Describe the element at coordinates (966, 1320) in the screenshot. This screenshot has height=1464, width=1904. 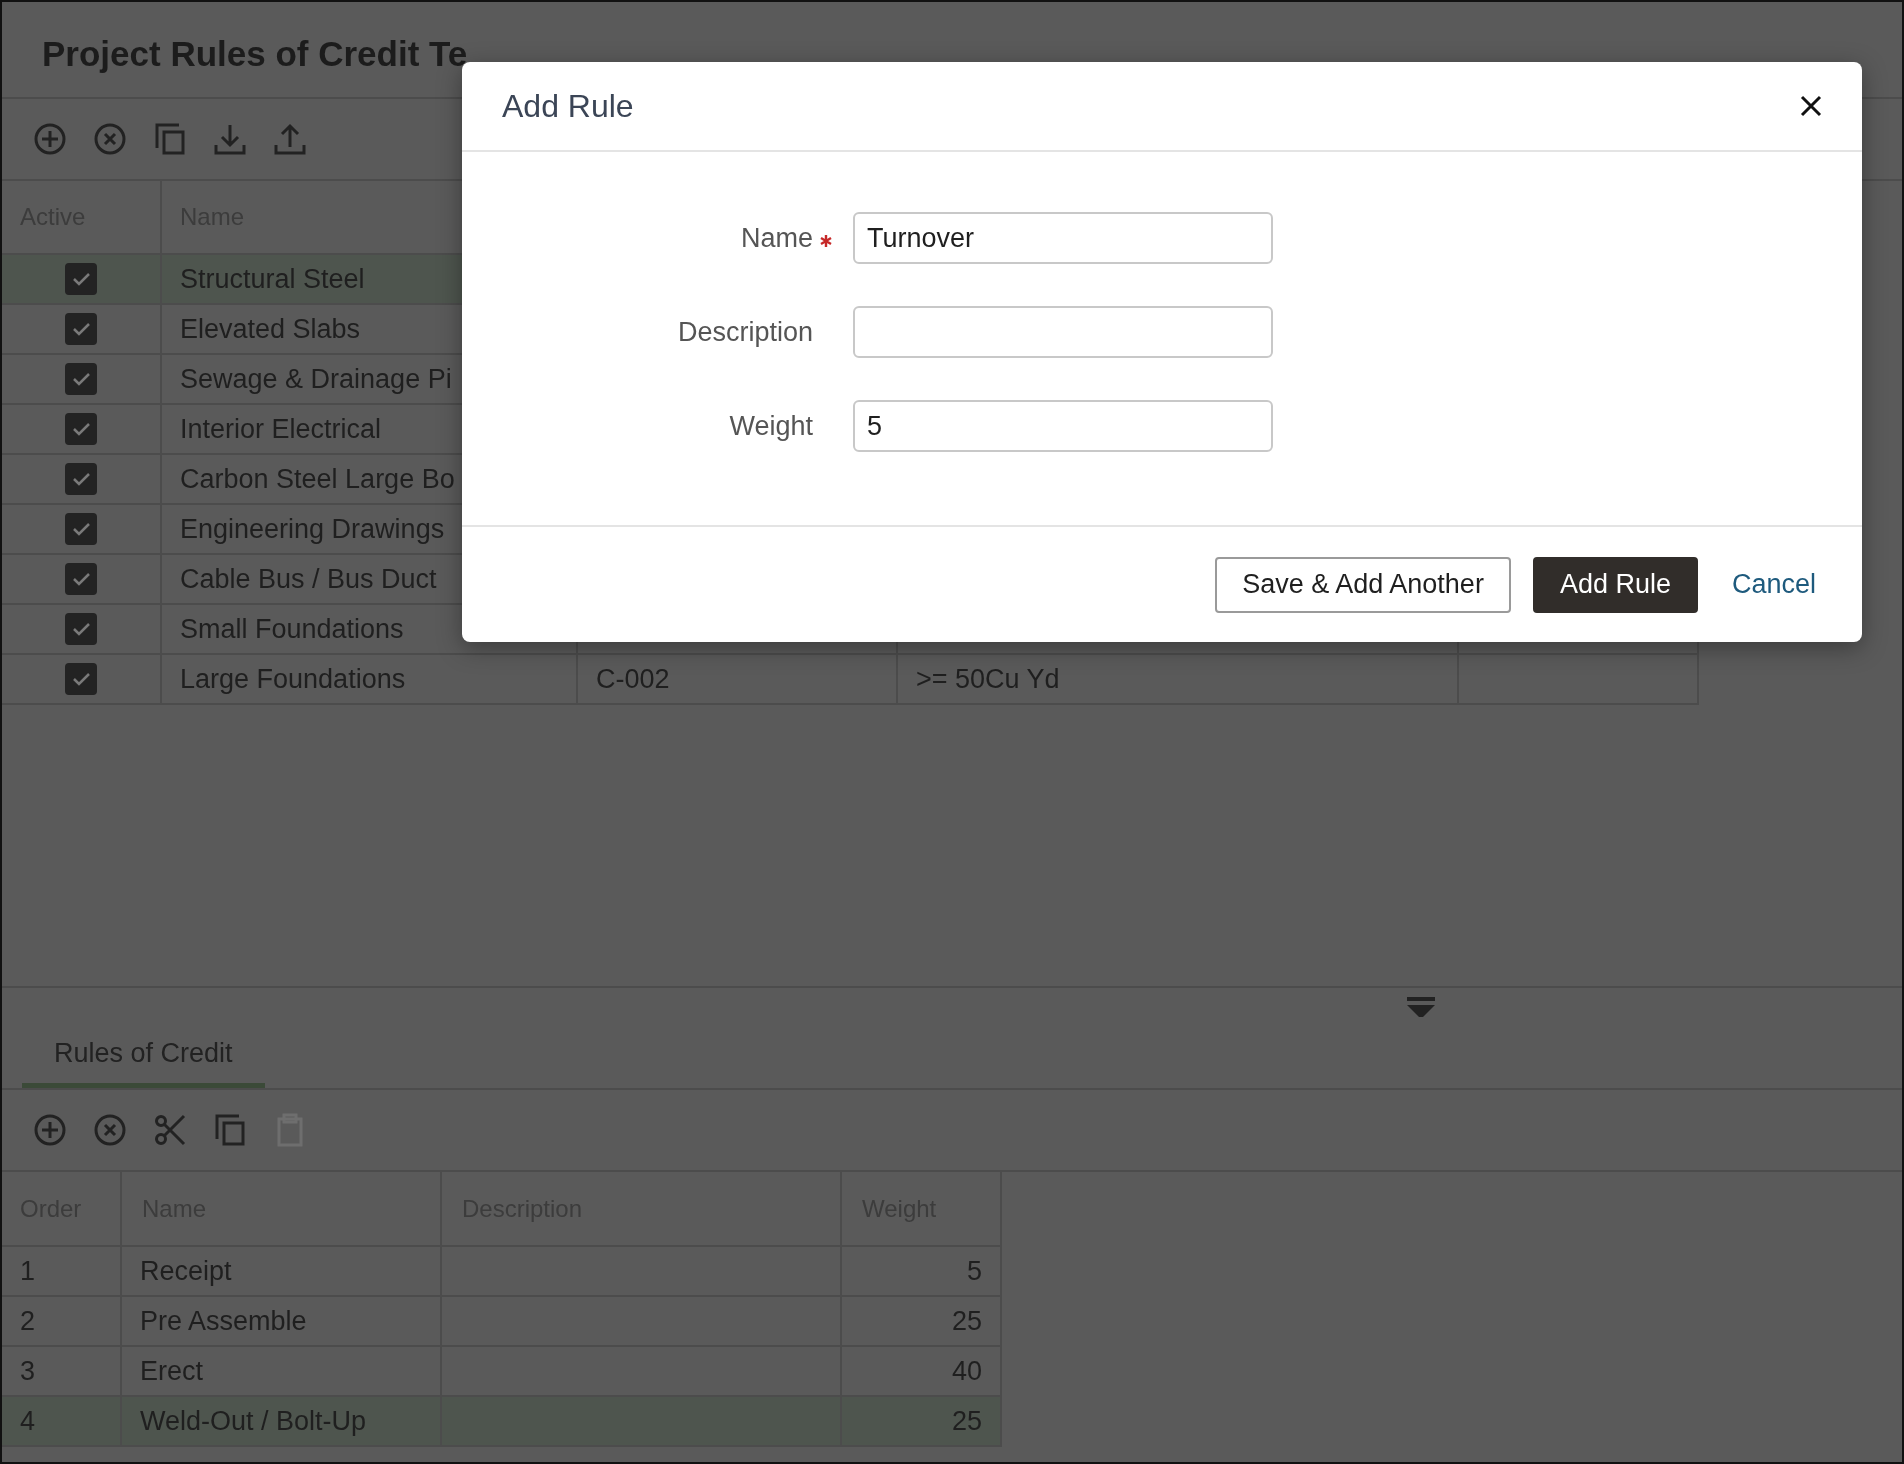
I see `table-cell: 25` at that location.